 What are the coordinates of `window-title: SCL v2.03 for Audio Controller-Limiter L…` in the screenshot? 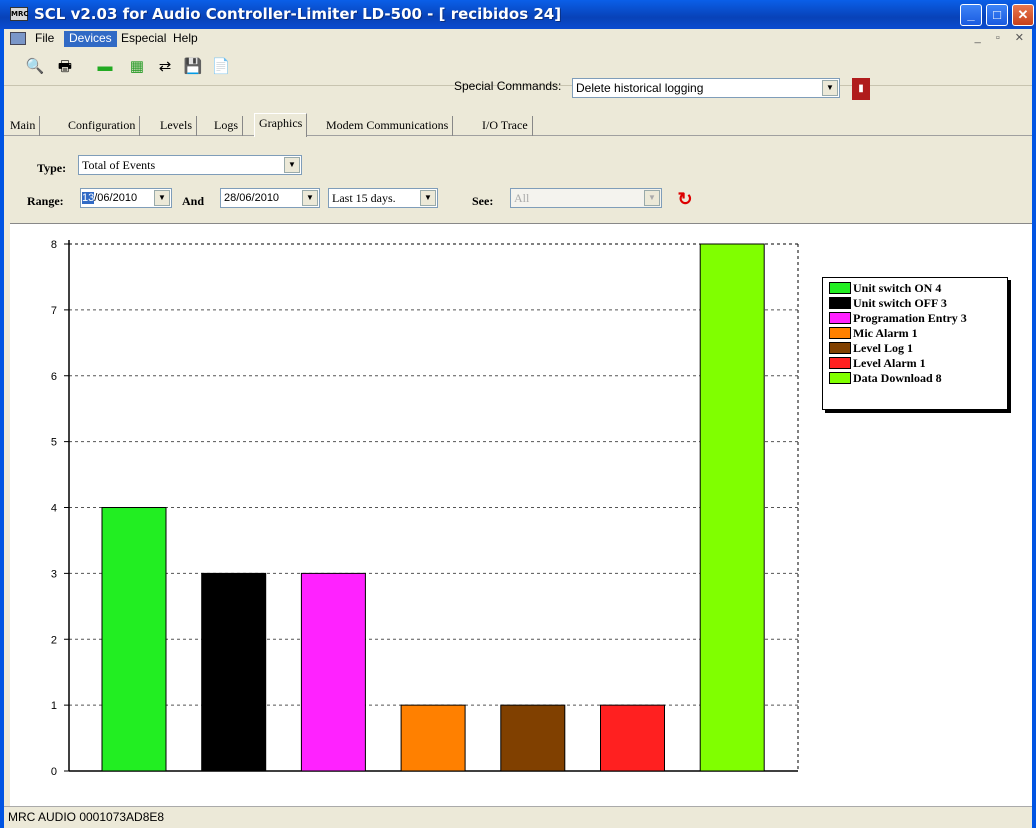 It's located at (298, 14).